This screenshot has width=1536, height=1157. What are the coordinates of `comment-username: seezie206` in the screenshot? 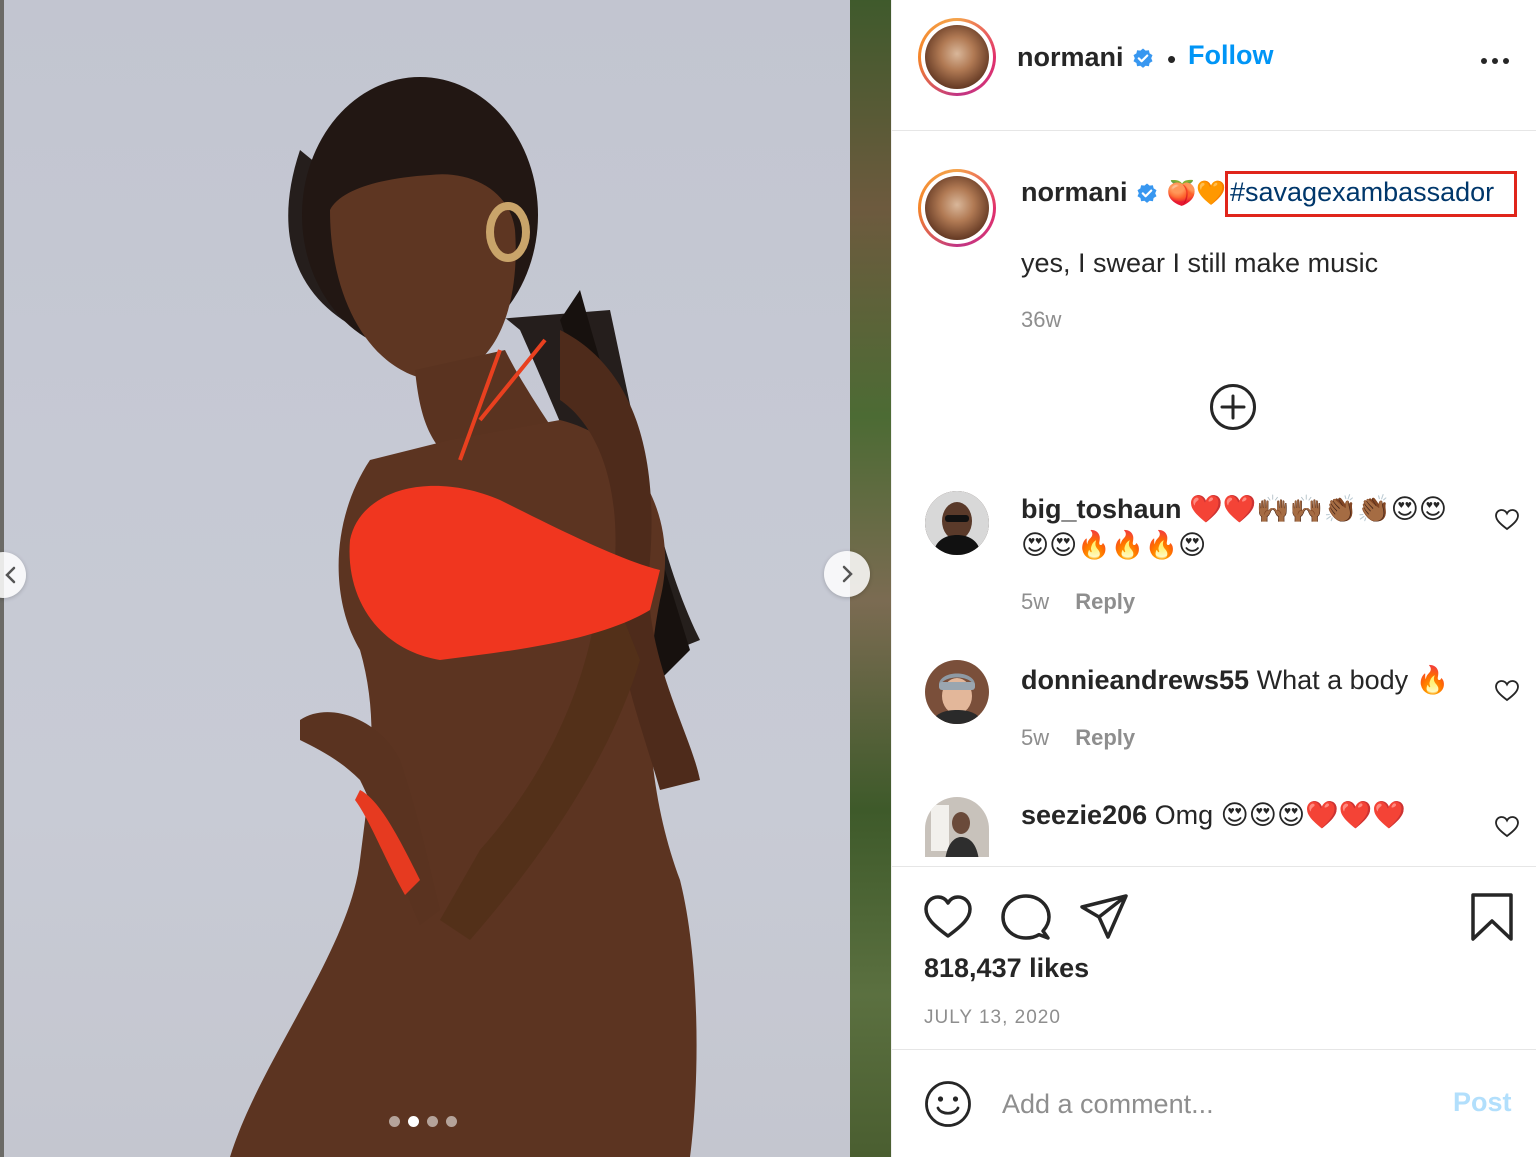 It's located at (1084, 815).